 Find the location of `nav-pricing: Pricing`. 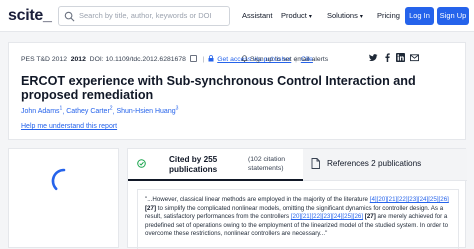

nav-pricing: Pricing is located at coordinates (388, 15).